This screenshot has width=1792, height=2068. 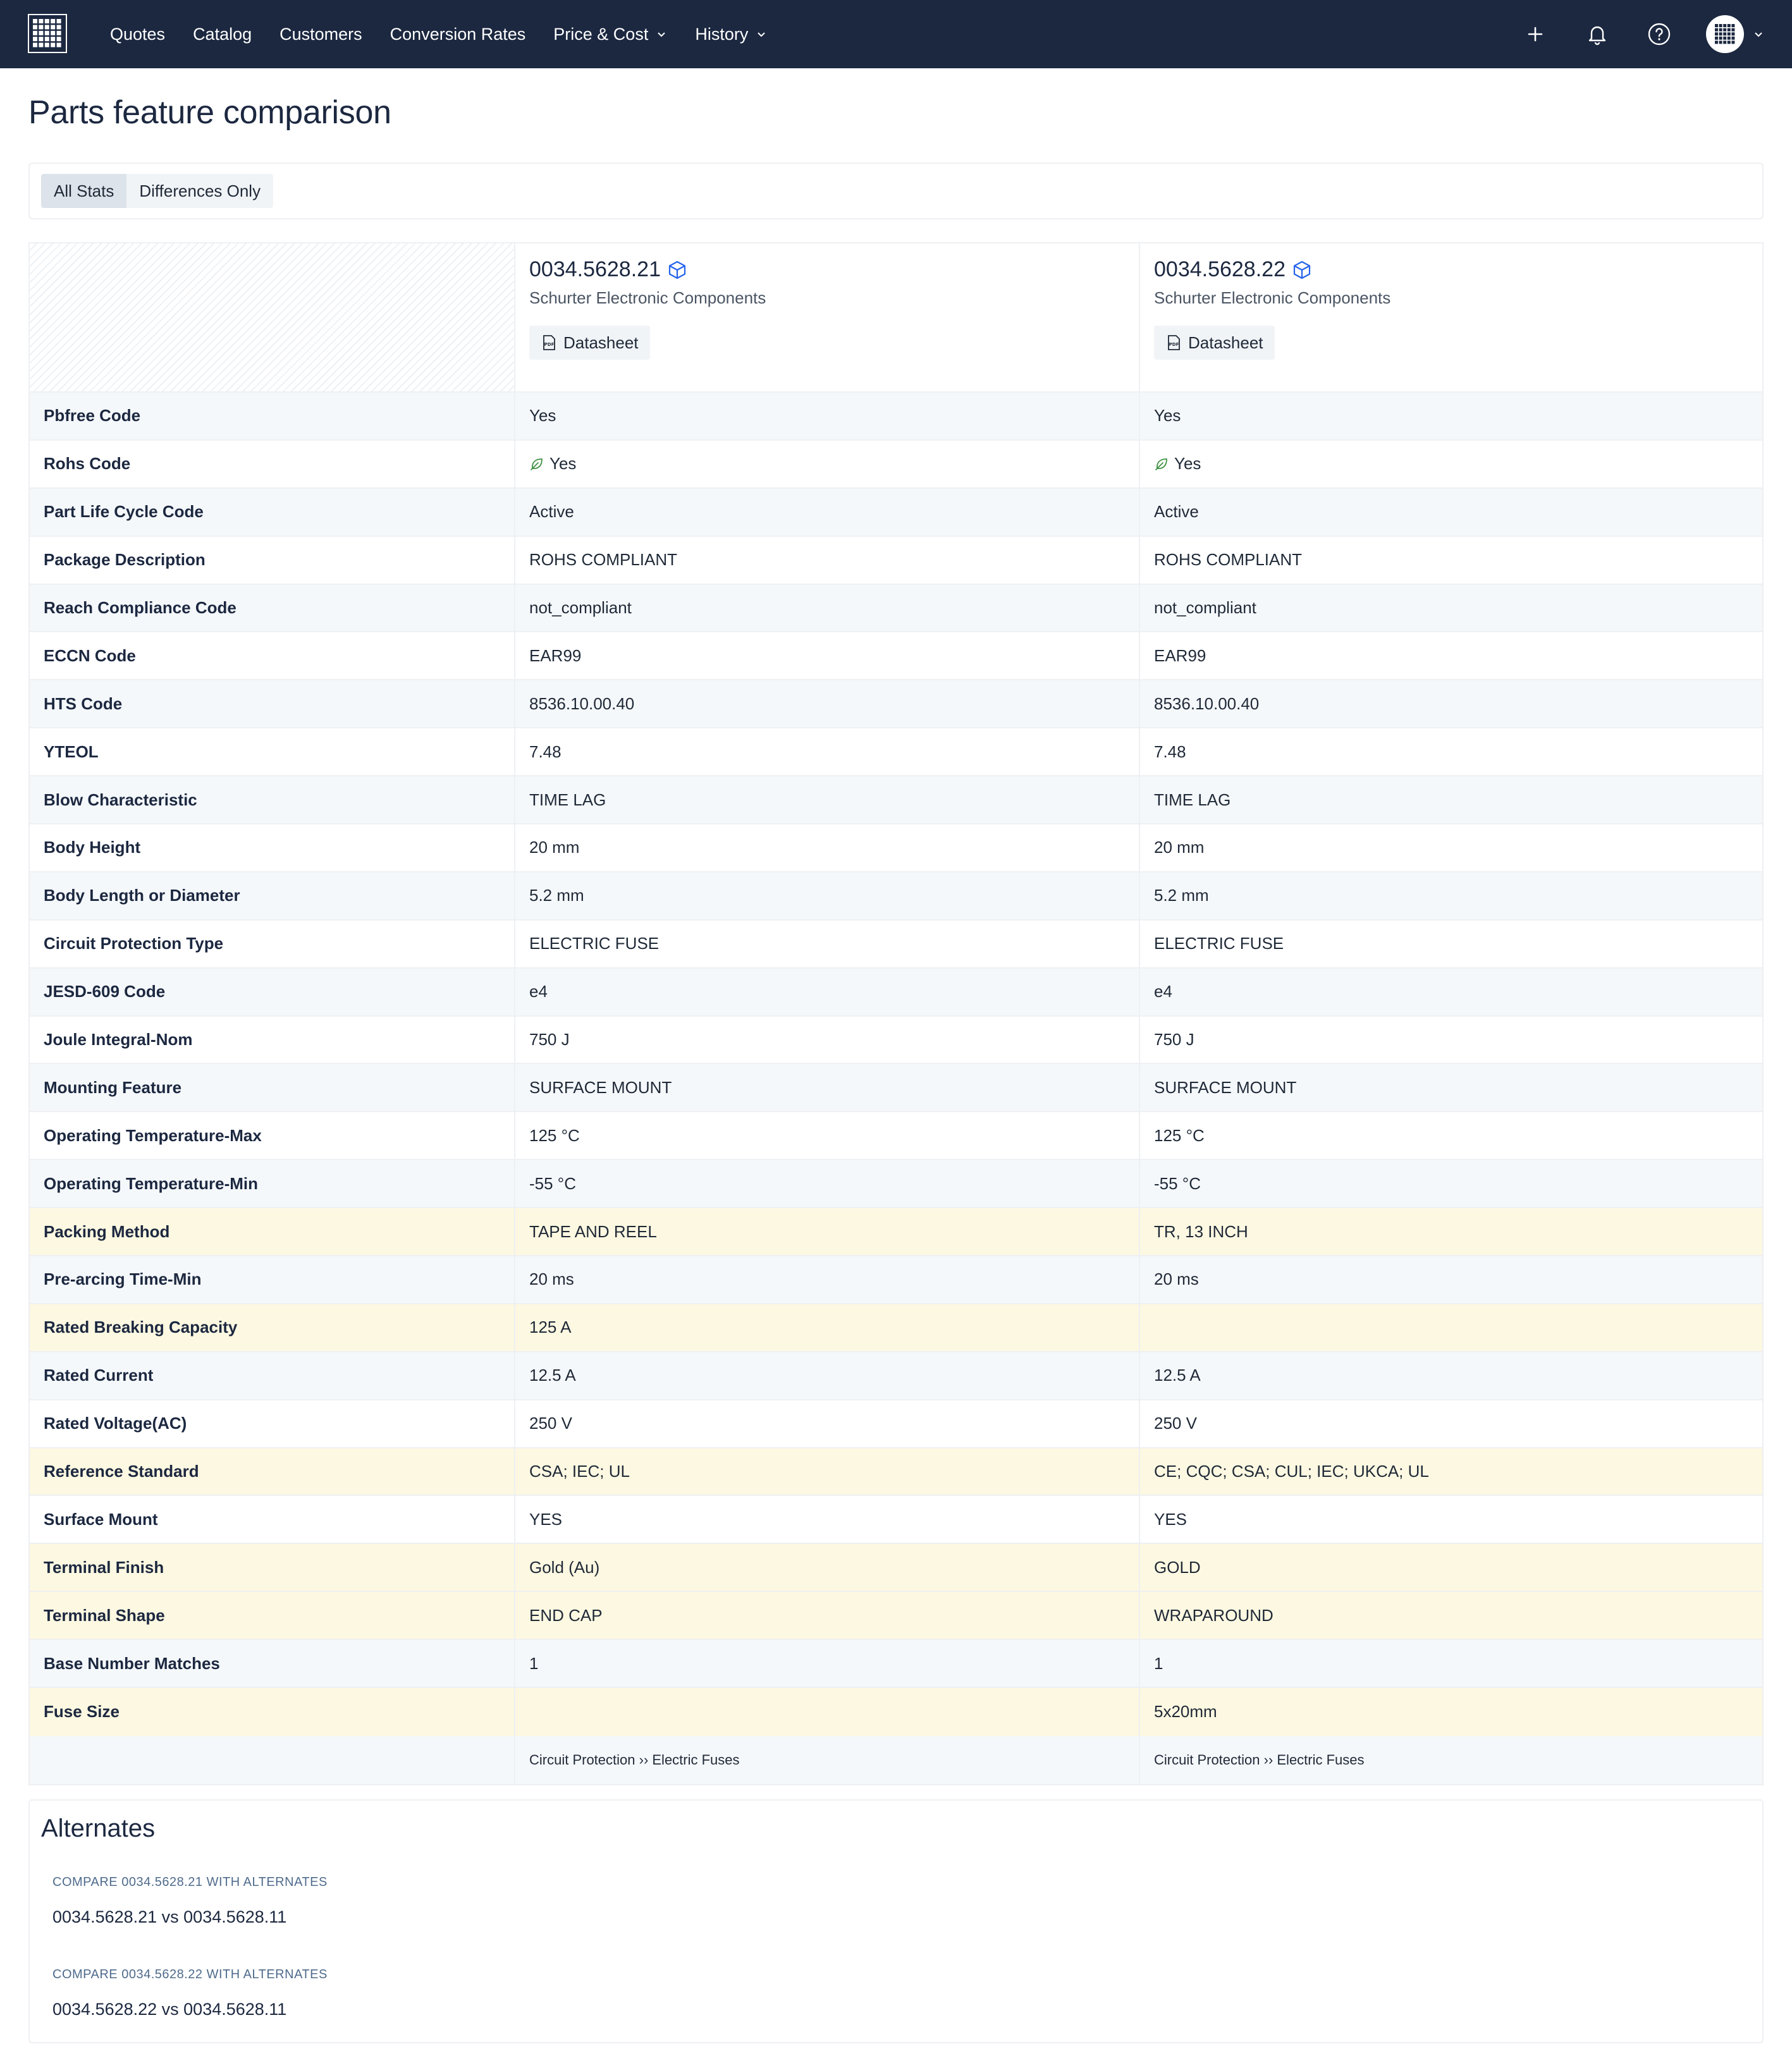 What do you see at coordinates (1451, 895) in the screenshot?
I see `attribute-value-b: 5.2 mm` at bounding box center [1451, 895].